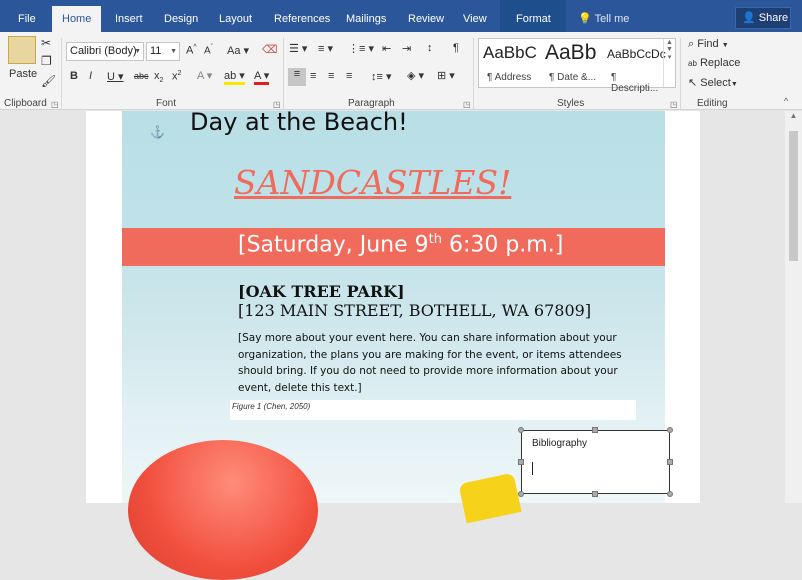 The height and width of the screenshot is (580, 802). I want to click on font-size-combo: 11 ▼, so click(163, 51).